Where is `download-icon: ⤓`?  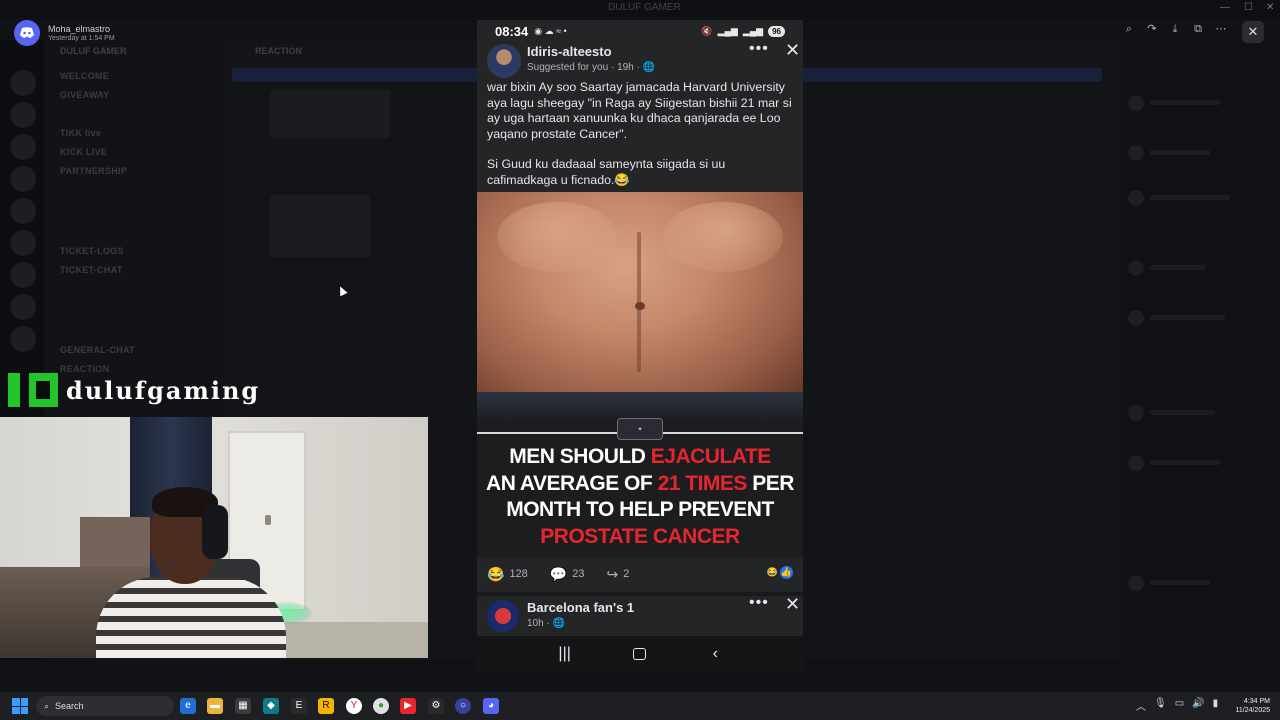
download-icon: ⤓ is located at coordinates (1175, 29).